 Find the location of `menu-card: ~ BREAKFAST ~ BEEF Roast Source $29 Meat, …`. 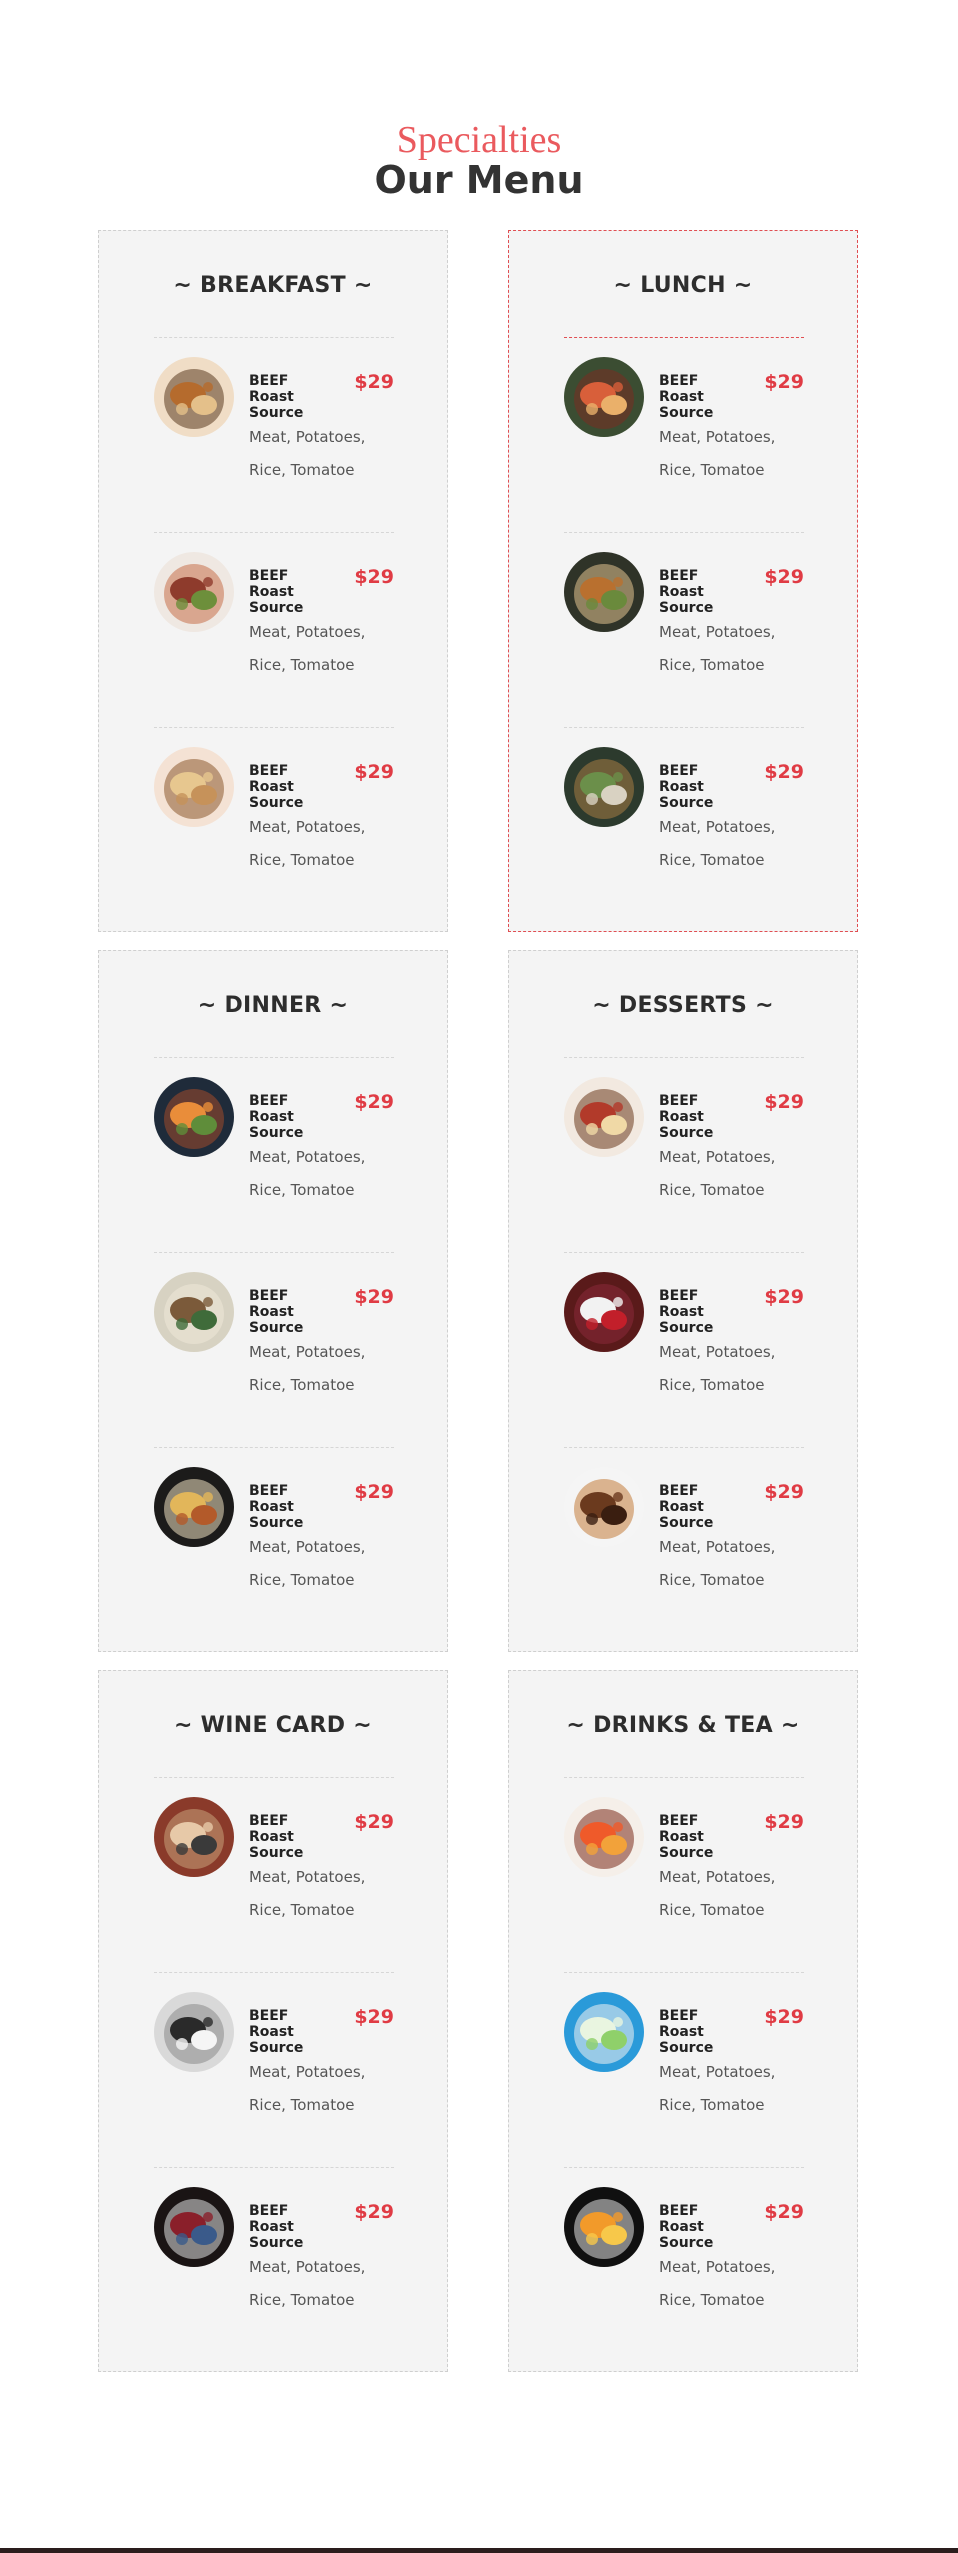

menu-card: ~ BREAKFAST ~ BEEF Roast Source $29 Meat, … is located at coordinates (273, 581).